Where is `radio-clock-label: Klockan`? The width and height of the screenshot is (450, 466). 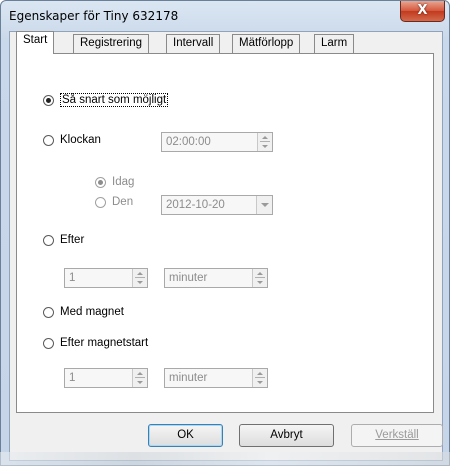 radio-clock-label: Klockan is located at coordinates (80, 140).